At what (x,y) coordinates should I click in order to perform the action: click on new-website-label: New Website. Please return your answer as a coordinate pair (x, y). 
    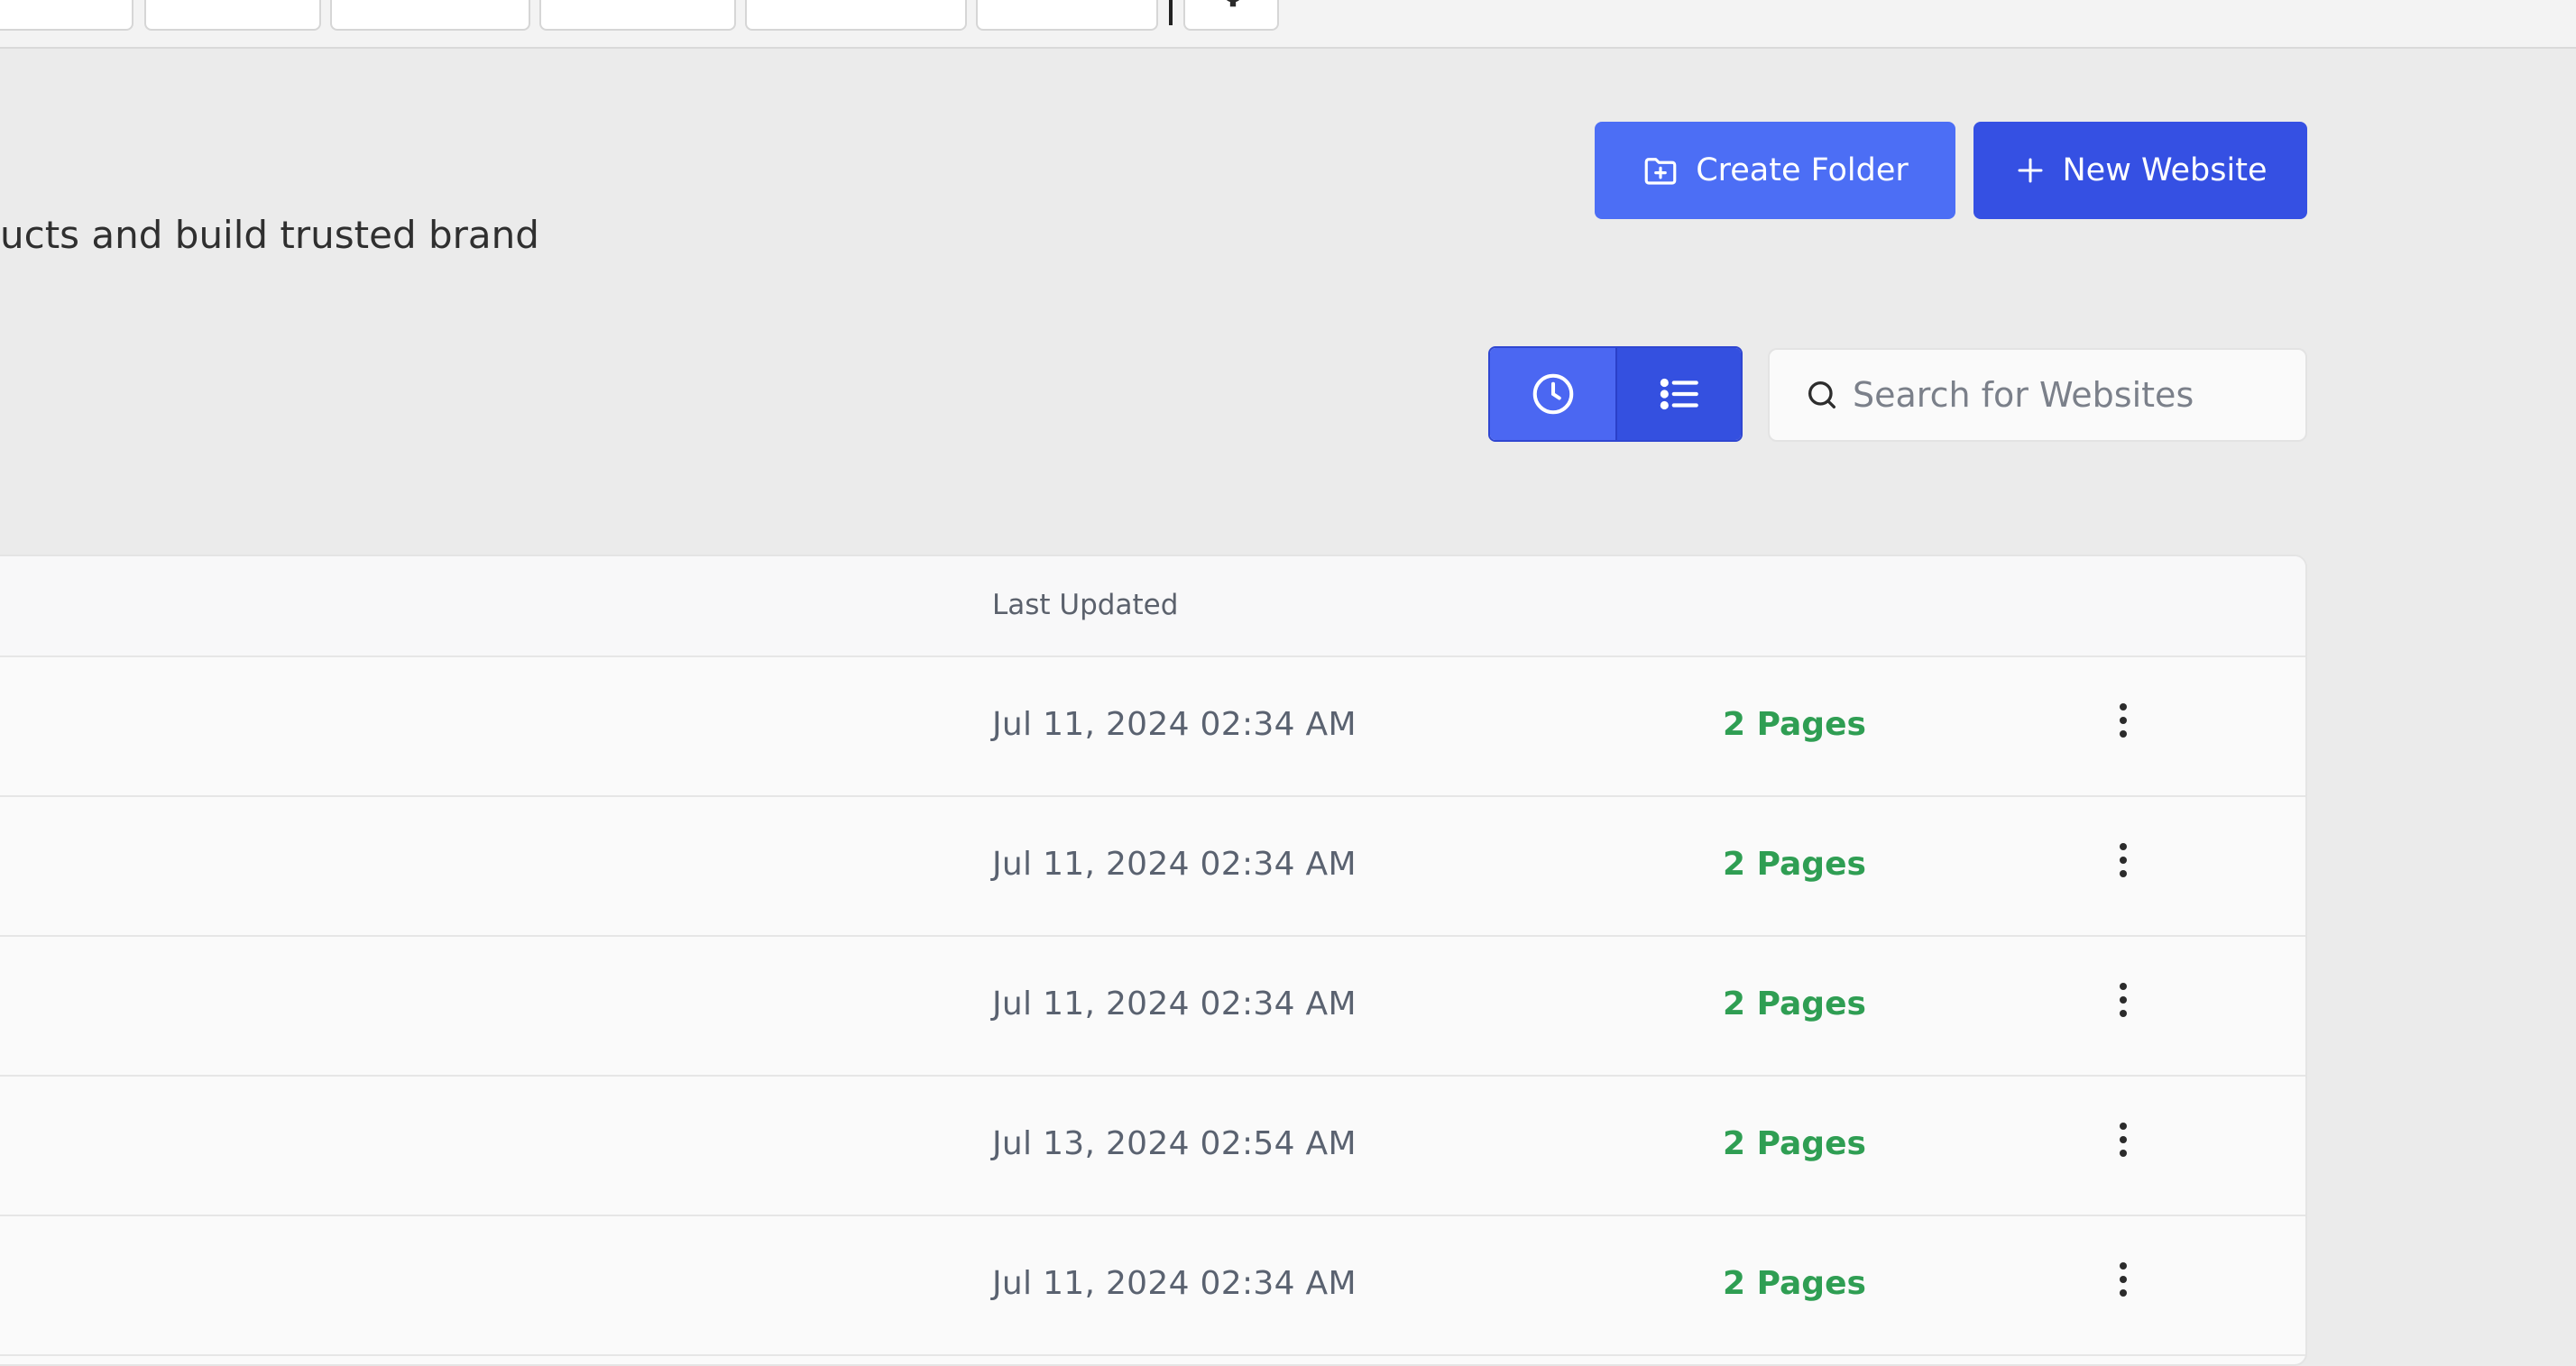
    Looking at the image, I should click on (2165, 170).